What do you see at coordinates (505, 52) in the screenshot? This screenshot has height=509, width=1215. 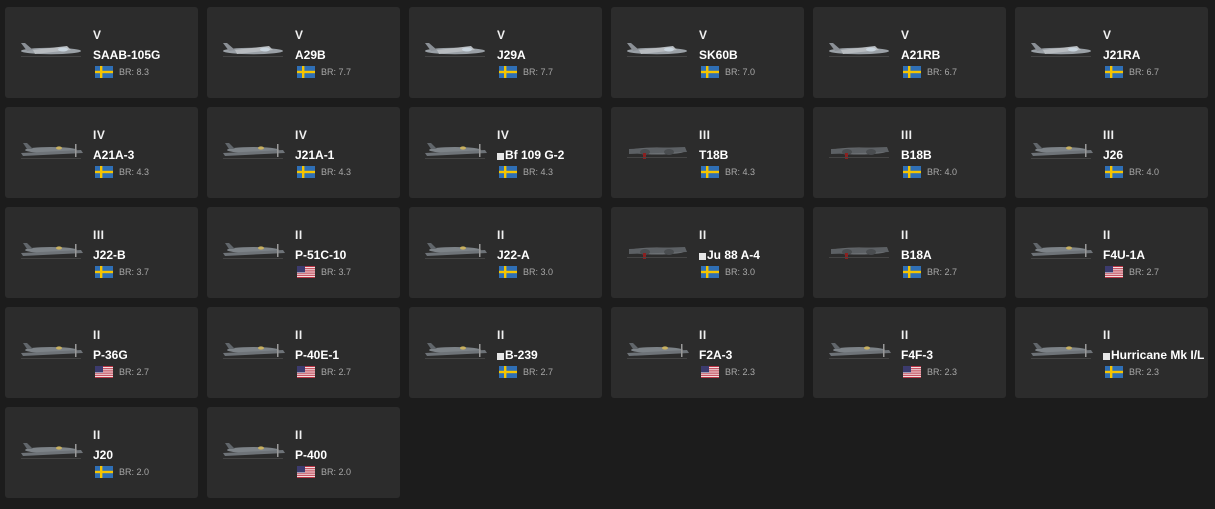 I see `vehicle-card: V J29A BR: 7.7` at bounding box center [505, 52].